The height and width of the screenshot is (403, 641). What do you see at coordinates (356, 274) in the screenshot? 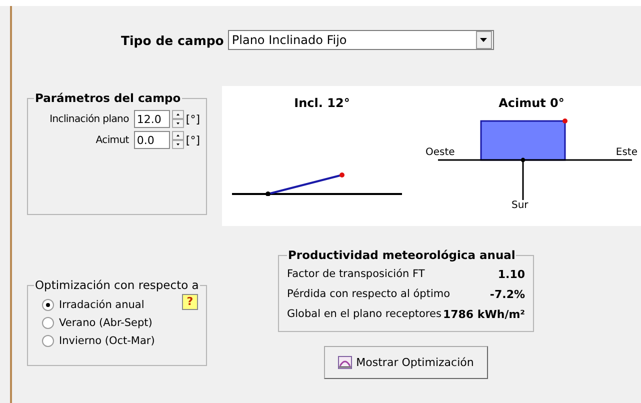
I see `metric-label: Factor de transposición FT` at bounding box center [356, 274].